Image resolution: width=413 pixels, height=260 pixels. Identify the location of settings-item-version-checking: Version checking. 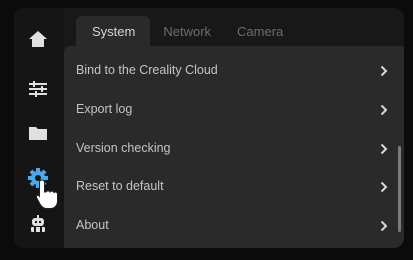
(234, 148).